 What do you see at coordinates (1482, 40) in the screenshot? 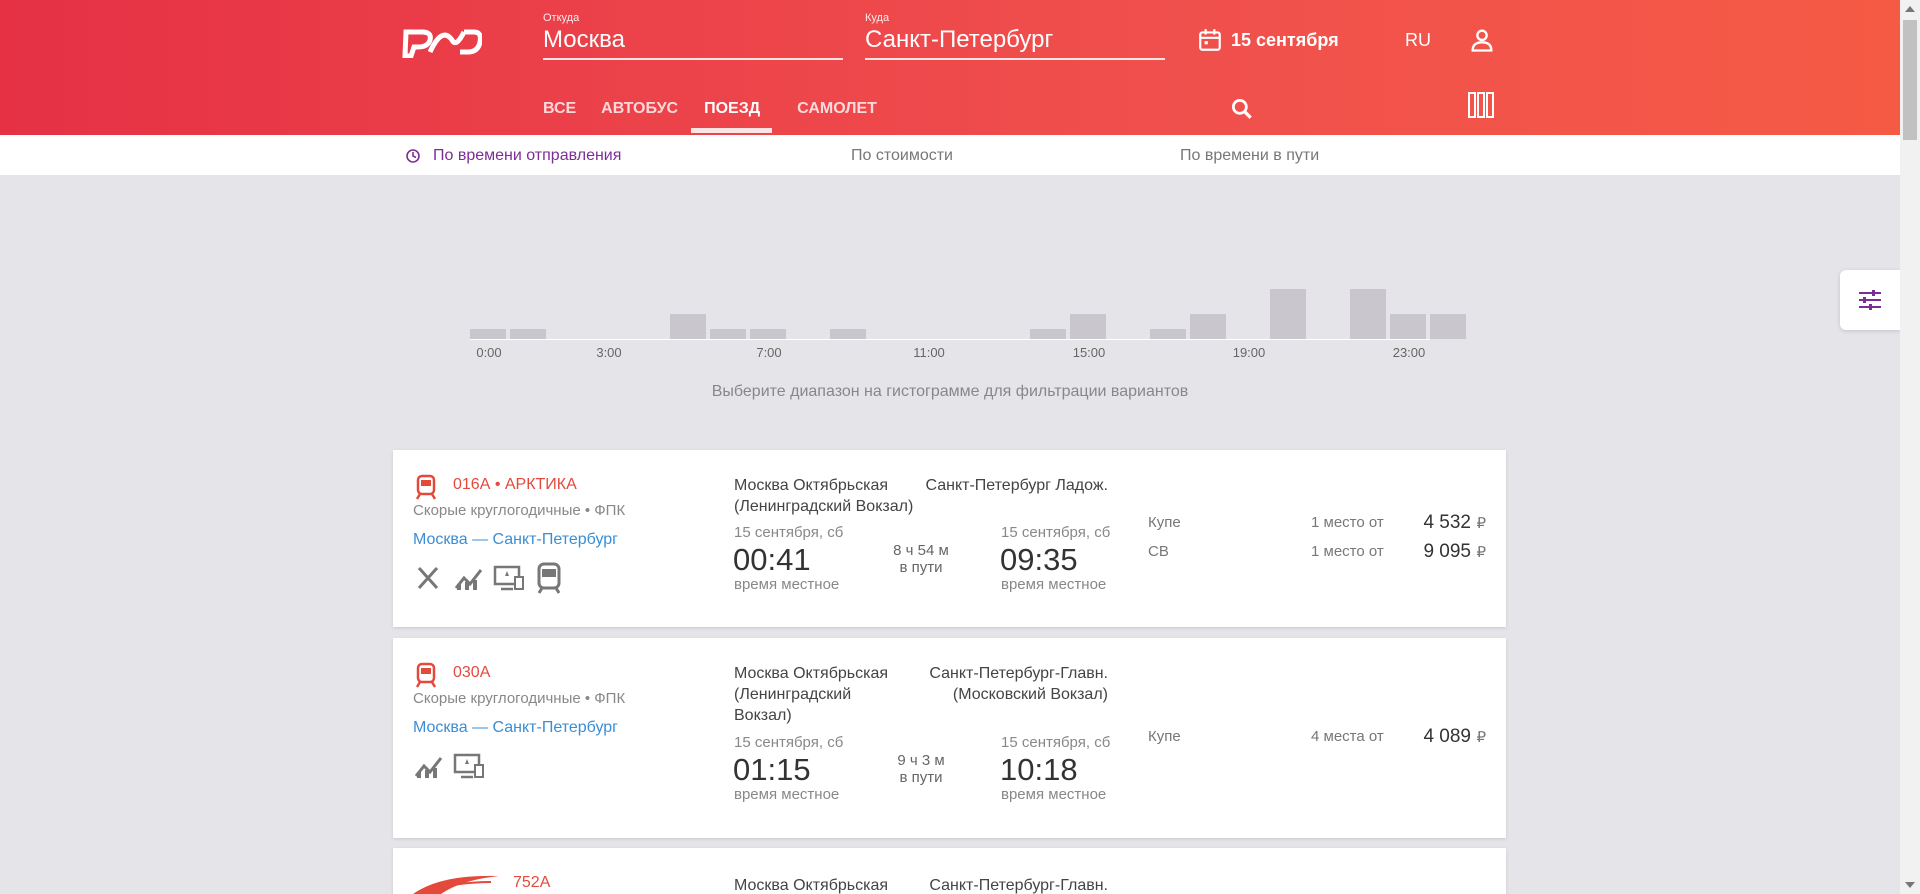
I see `user-icon` at bounding box center [1482, 40].